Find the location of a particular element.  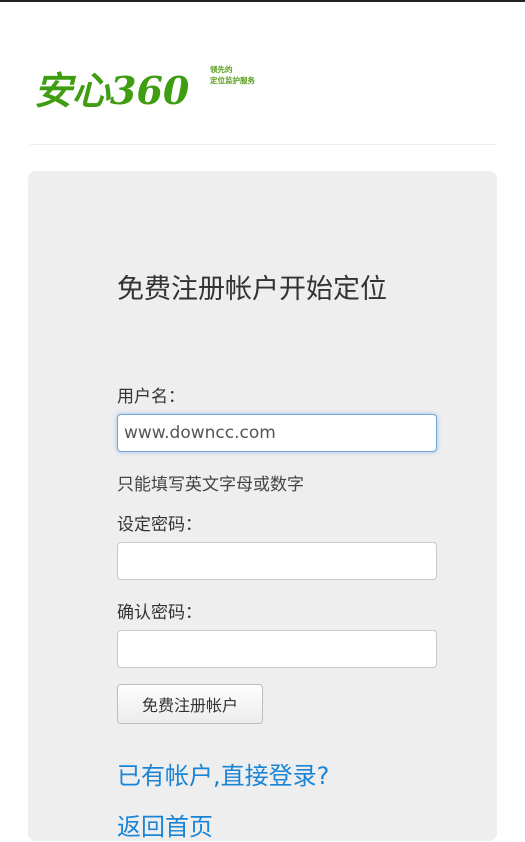

form-title: 免费注册帐户开始定位 is located at coordinates (252, 289).